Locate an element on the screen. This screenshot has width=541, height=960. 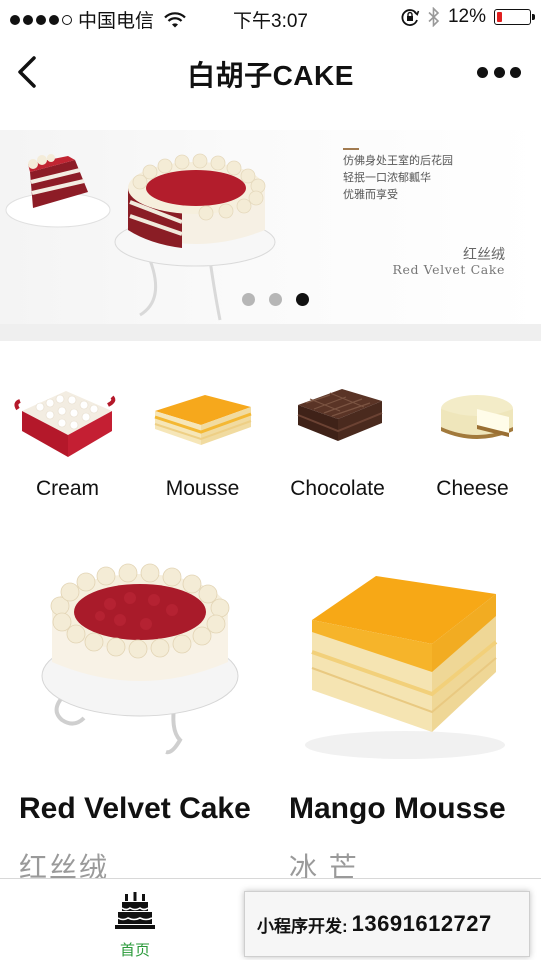
category-cream: Cream is located at coordinates (67, 431).